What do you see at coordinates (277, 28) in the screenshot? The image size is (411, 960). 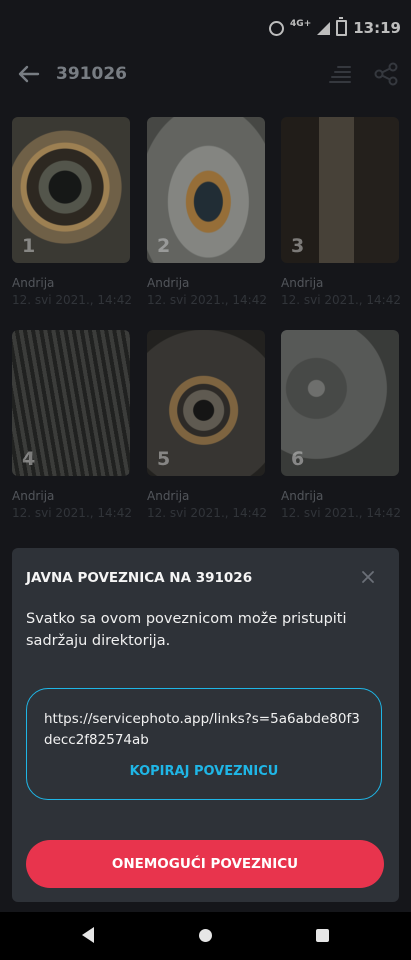 I see `alarm-icon` at bounding box center [277, 28].